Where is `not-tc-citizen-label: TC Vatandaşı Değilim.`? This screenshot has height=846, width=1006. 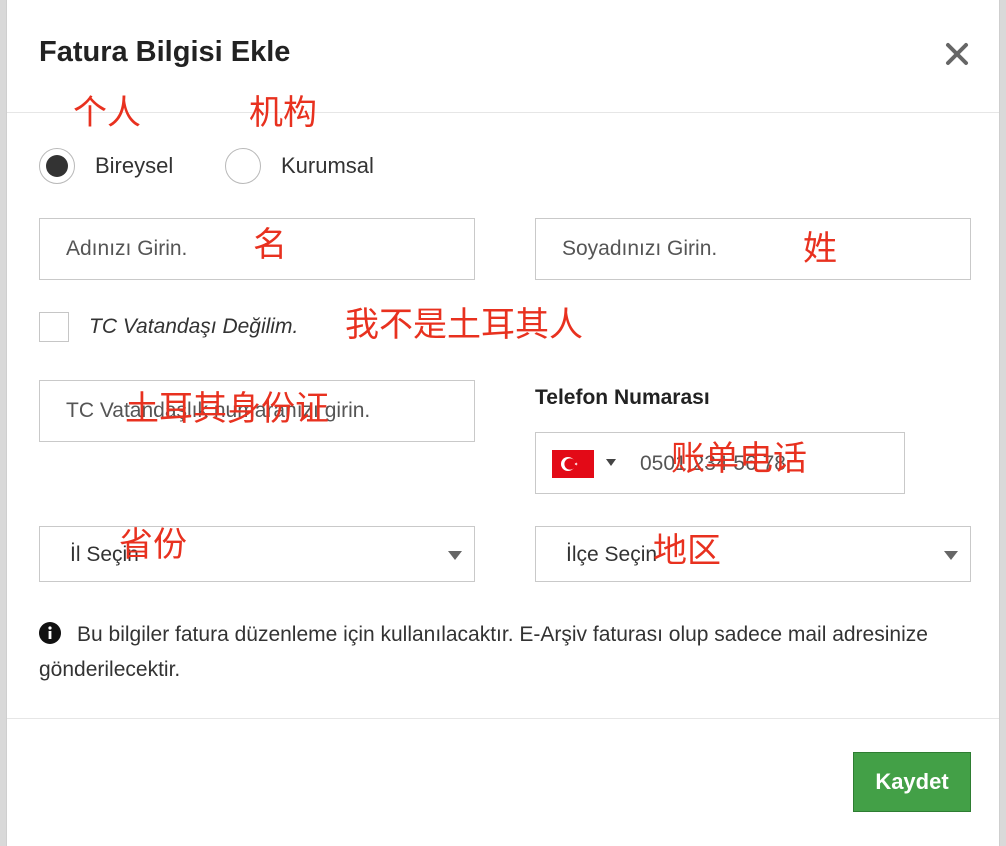 not-tc-citizen-label: TC Vatandaşı Değilim. is located at coordinates (194, 326).